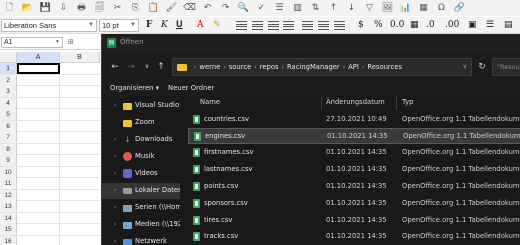  What do you see at coordinates (261, 8) in the screenshot?
I see `spelling-icon: ✓` at bounding box center [261, 8].